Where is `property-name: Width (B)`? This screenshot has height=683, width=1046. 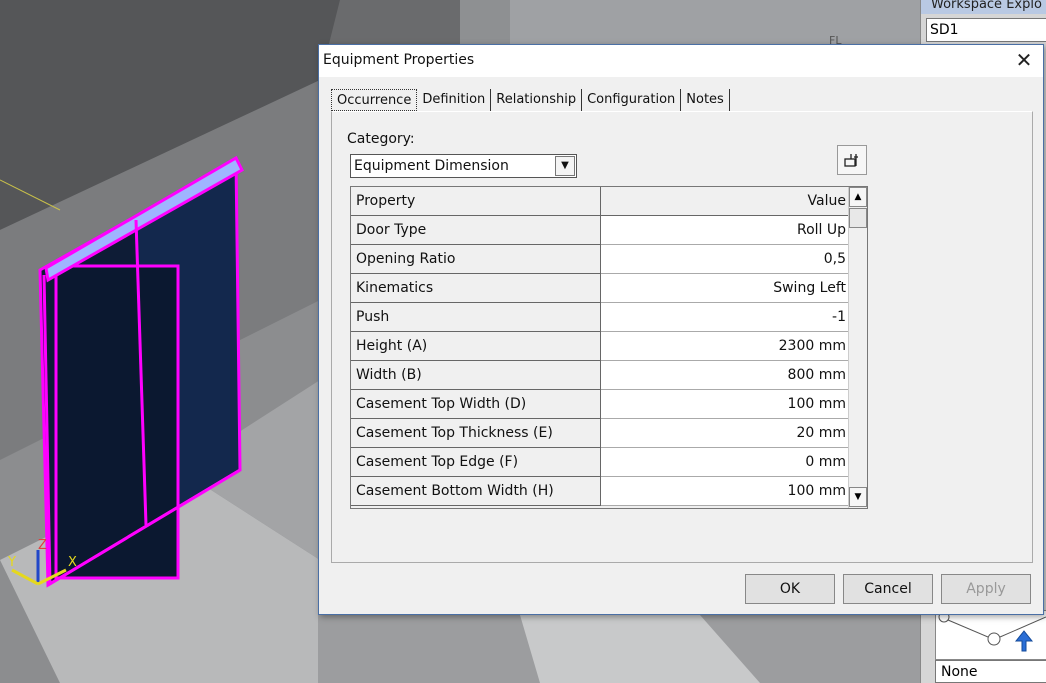
property-name: Width (B) is located at coordinates (476, 375).